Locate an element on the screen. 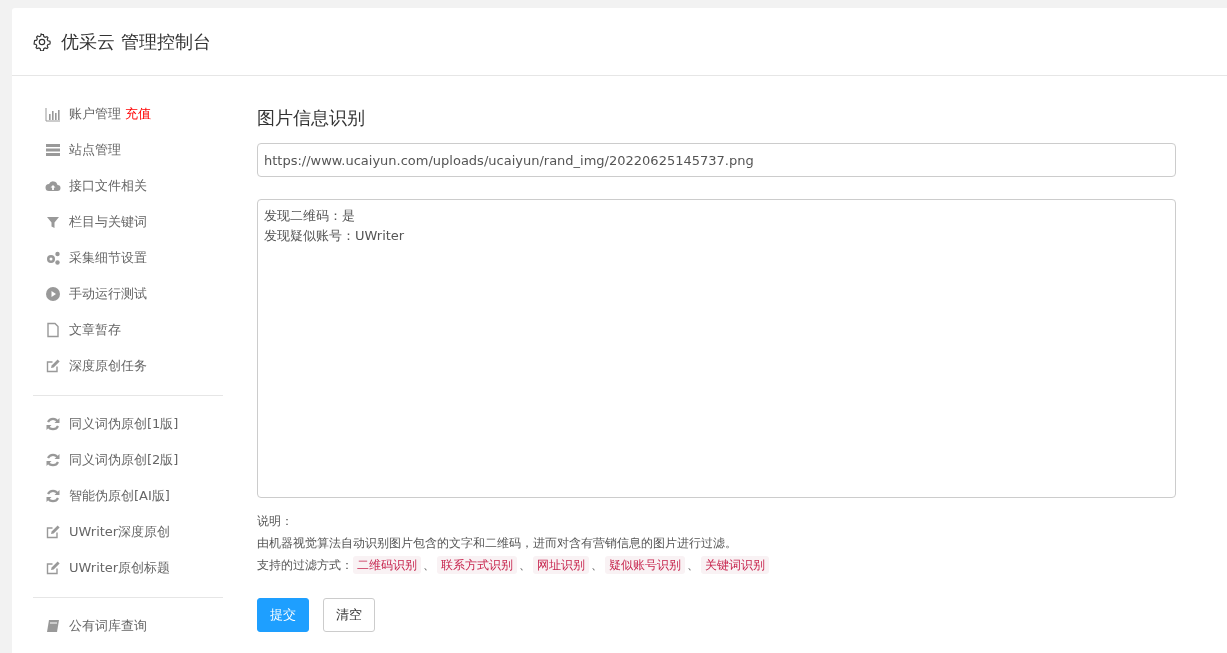 Image resolution: width=1227 pixels, height=653 pixels. method-tag: 网址识别 is located at coordinates (561, 565).